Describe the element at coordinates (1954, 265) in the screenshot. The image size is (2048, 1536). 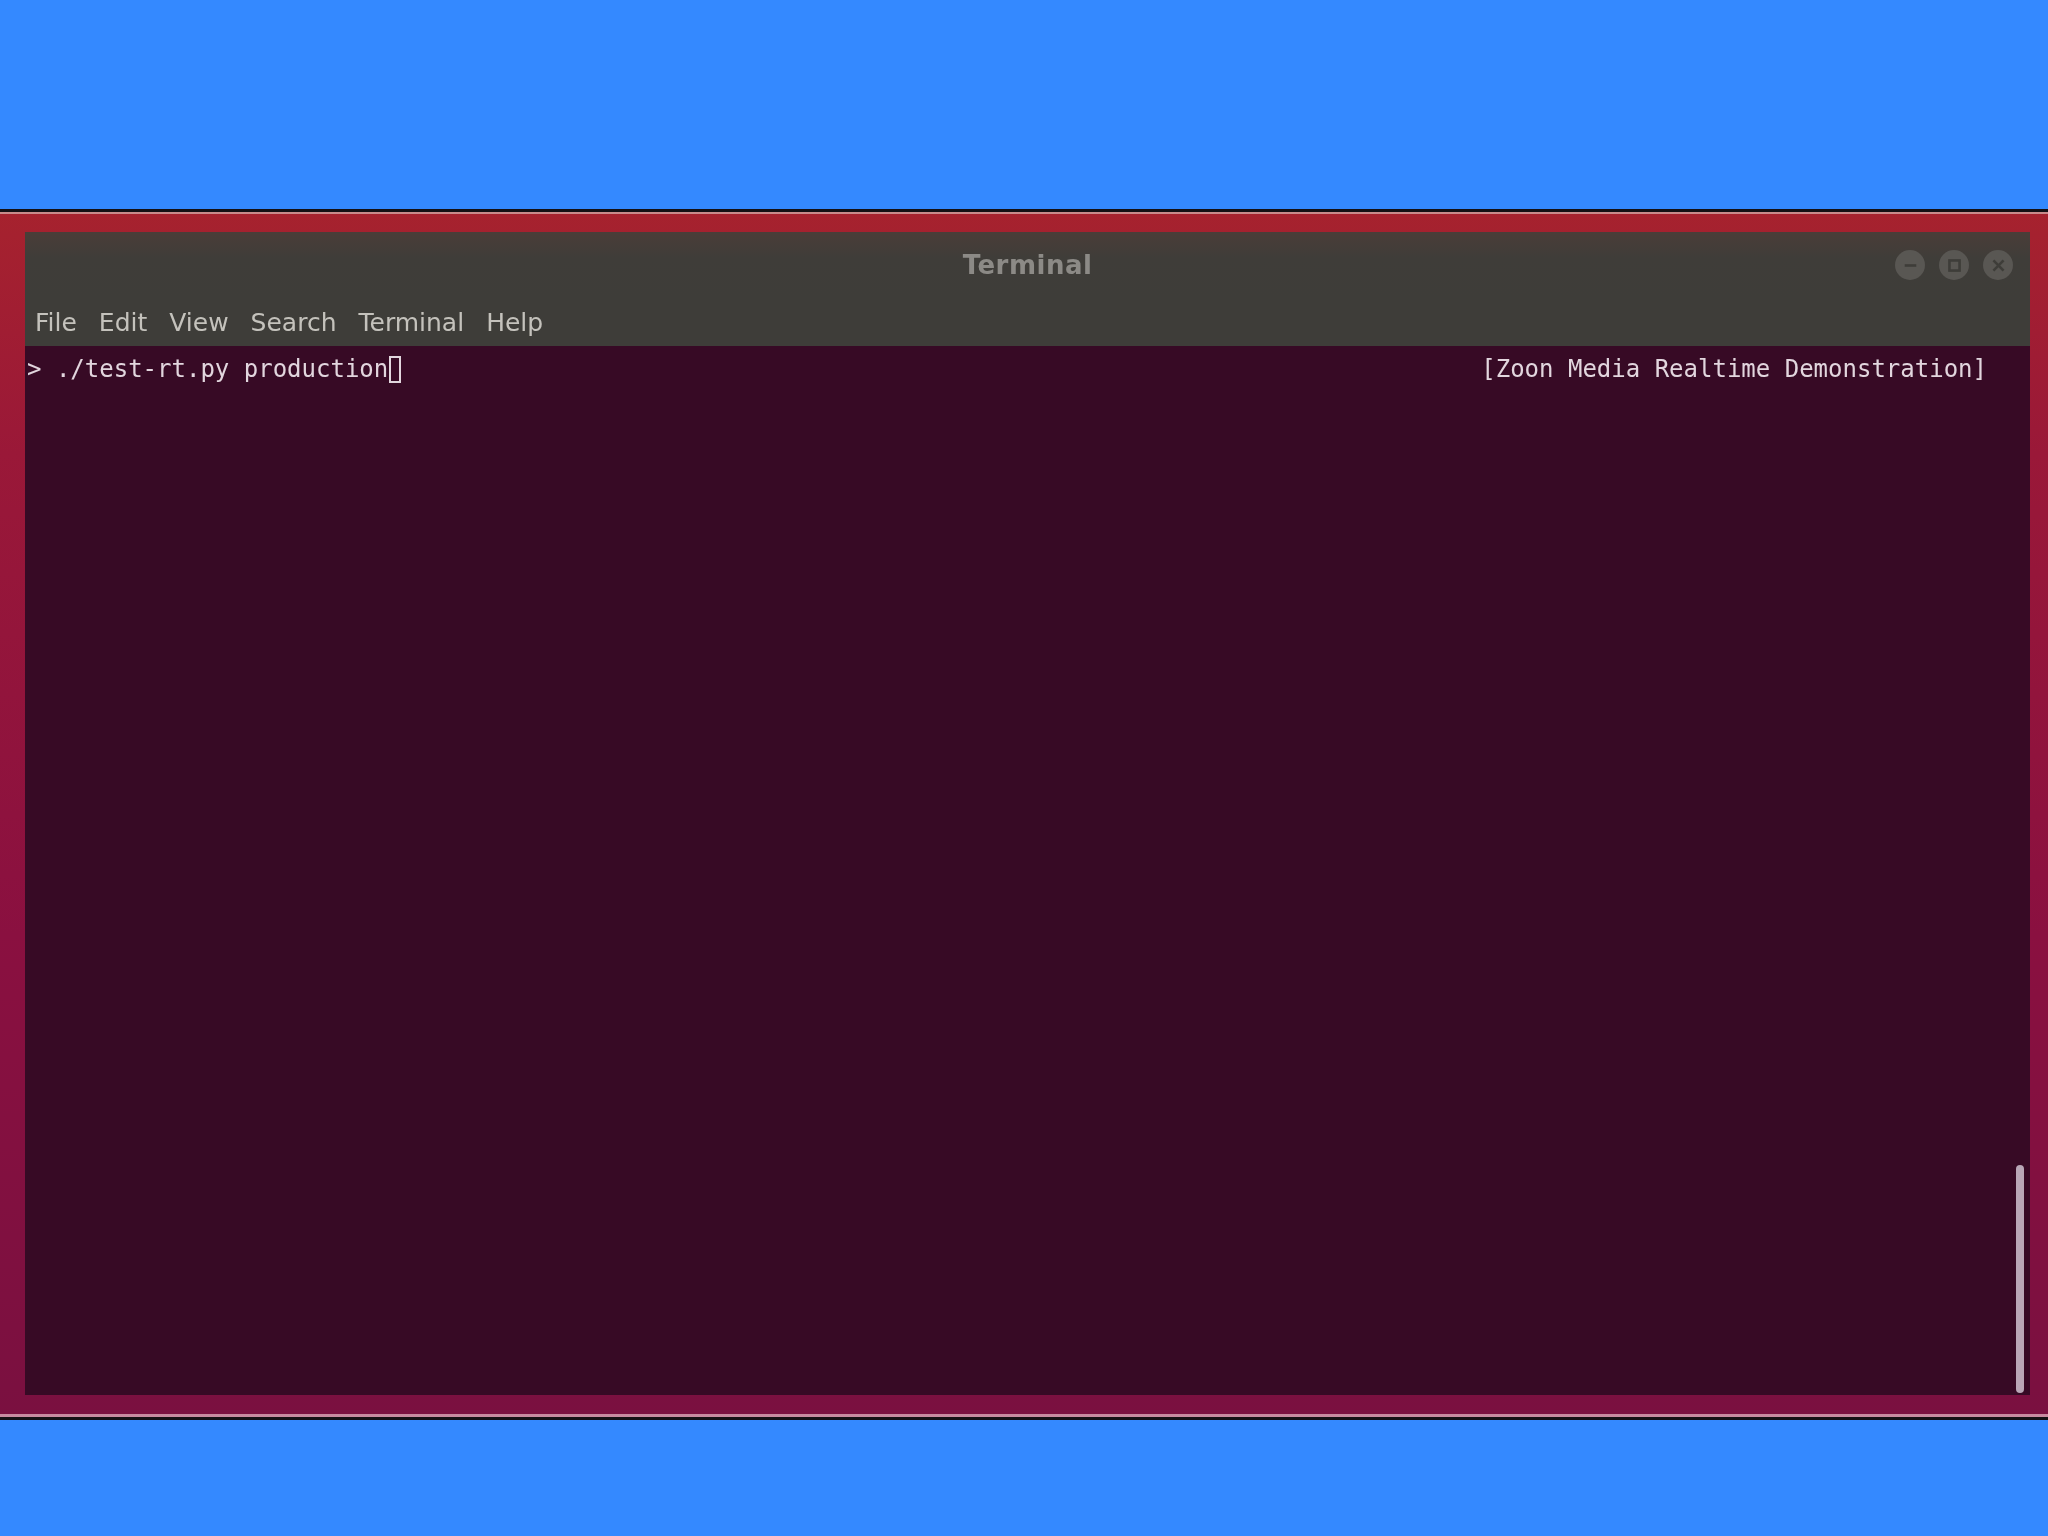
I see `square-icon` at that location.